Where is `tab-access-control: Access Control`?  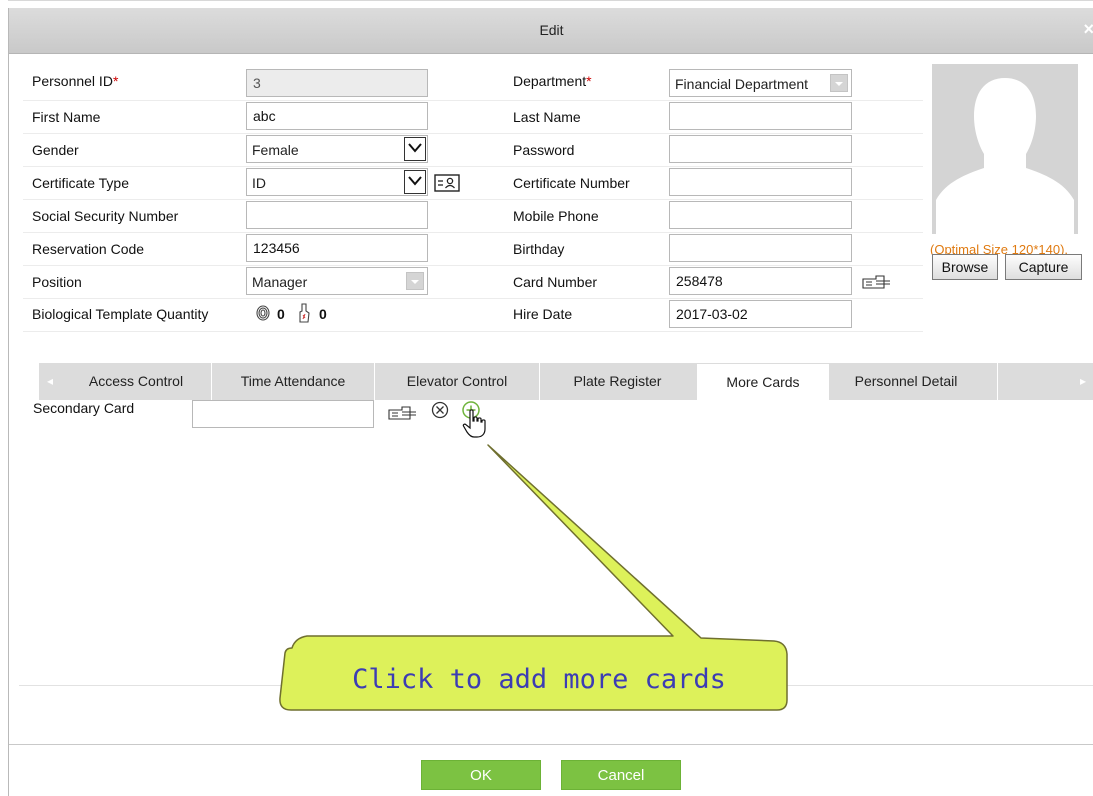 tab-access-control: Access Control is located at coordinates (136, 381).